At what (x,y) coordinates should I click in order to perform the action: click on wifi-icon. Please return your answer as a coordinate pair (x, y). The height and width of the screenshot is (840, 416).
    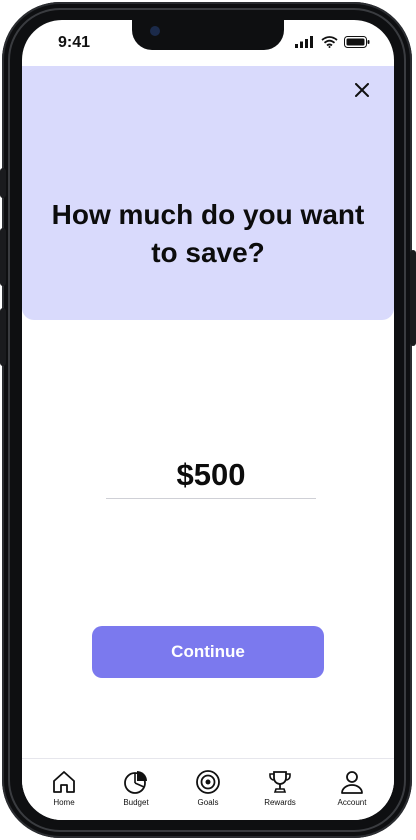
    Looking at the image, I should click on (329, 42).